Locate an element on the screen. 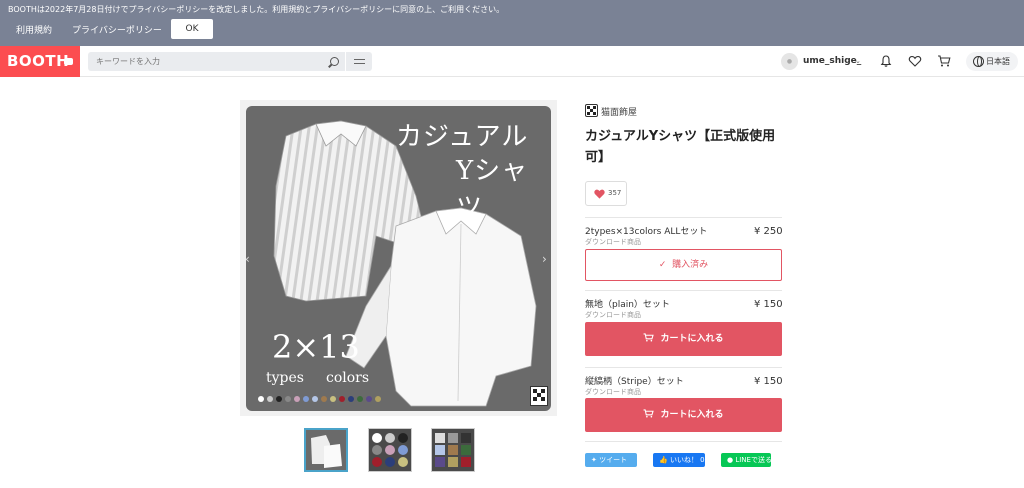 The image size is (1024, 488). site-header: BOOTH ● ume_shige_ ⌄ 日本語 is located at coordinates (512, 61).